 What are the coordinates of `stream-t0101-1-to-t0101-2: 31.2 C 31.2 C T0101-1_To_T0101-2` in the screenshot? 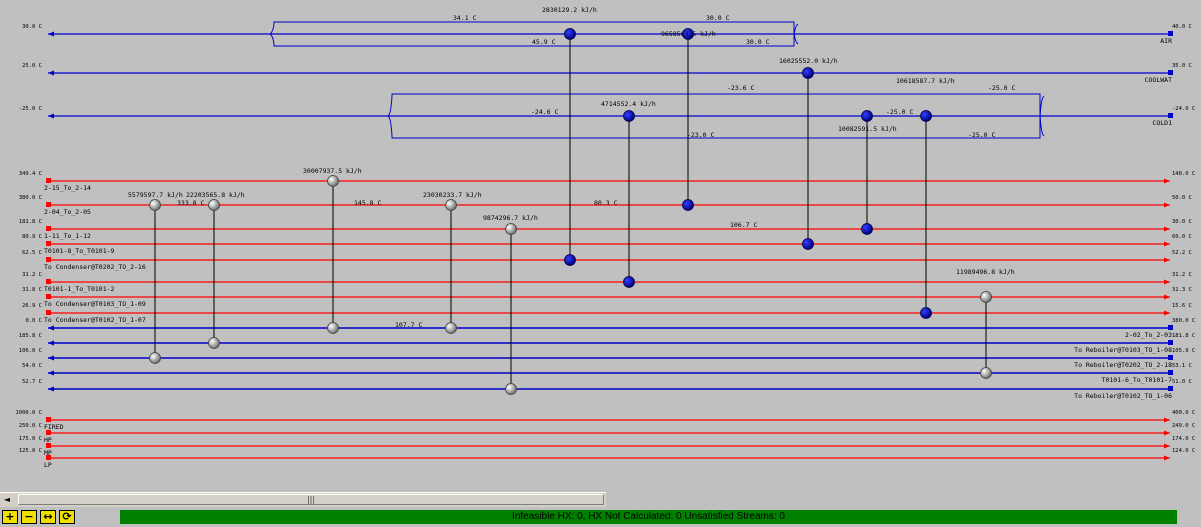 It's located at (607, 282).